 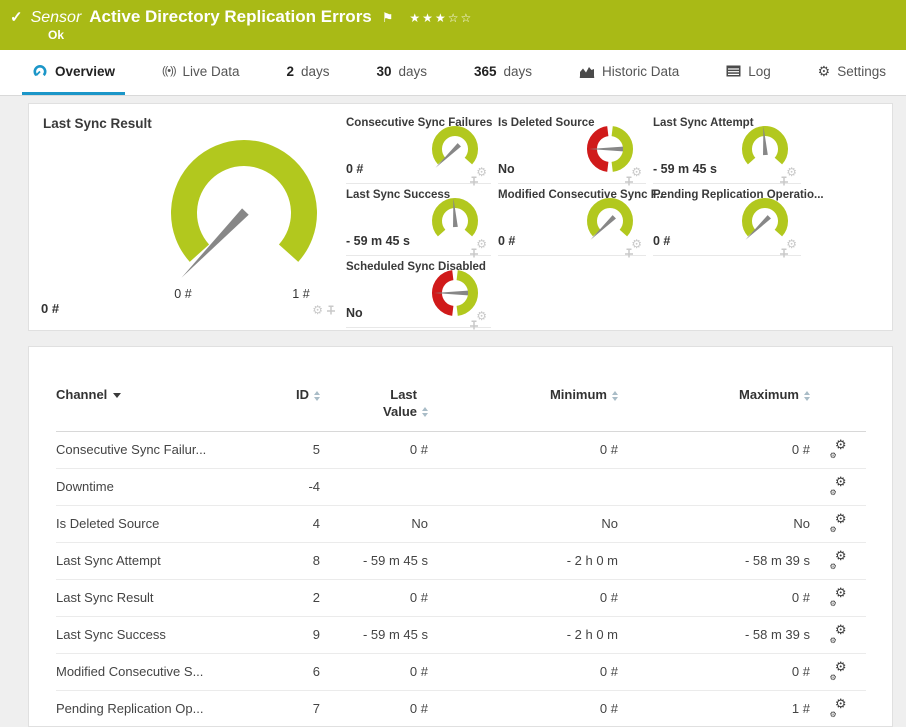 I want to click on primary-channel-gauge-cell: Last Sync Result 0 # 1 # 0 # ⚙, so click(x=186, y=217).